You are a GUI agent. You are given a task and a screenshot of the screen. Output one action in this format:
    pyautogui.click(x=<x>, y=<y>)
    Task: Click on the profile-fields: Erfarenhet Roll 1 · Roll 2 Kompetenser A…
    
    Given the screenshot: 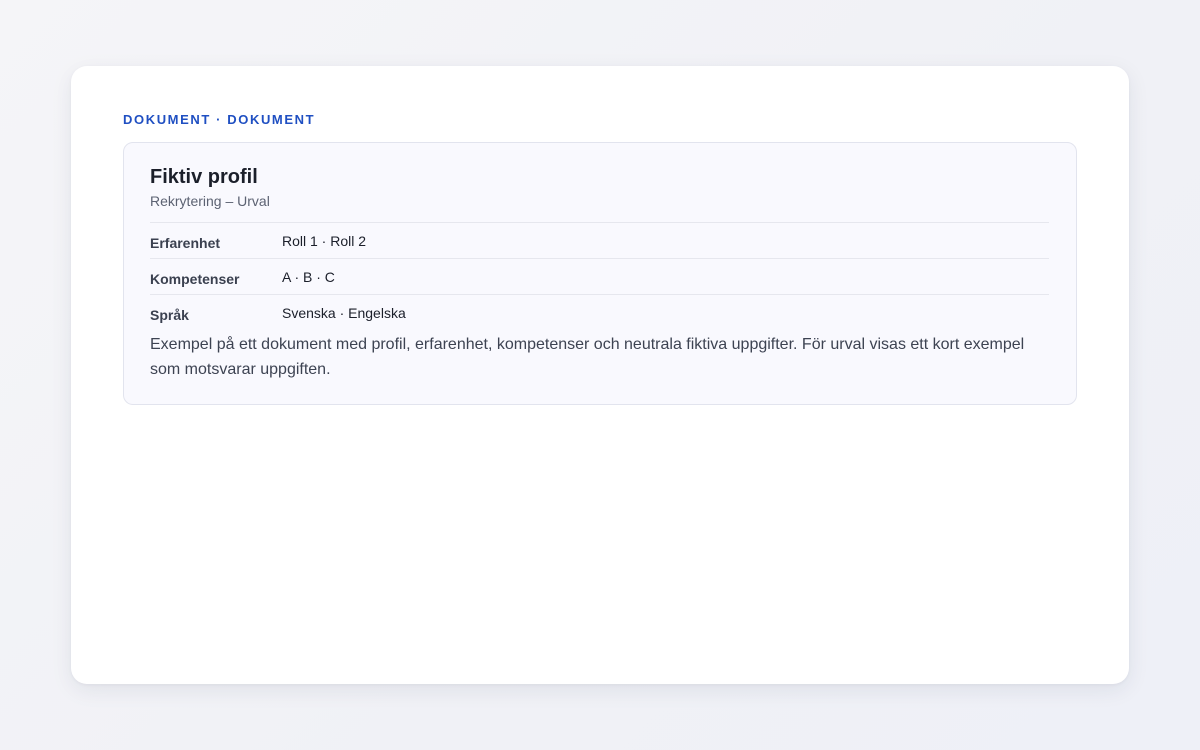 What is the action you would take?
    pyautogui.click(x=599, y=276)
    